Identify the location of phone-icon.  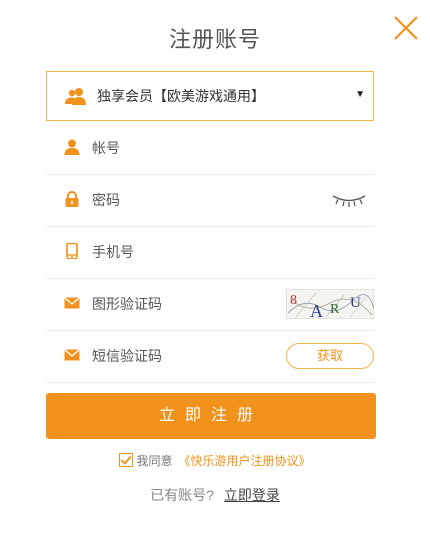
(72, 251).